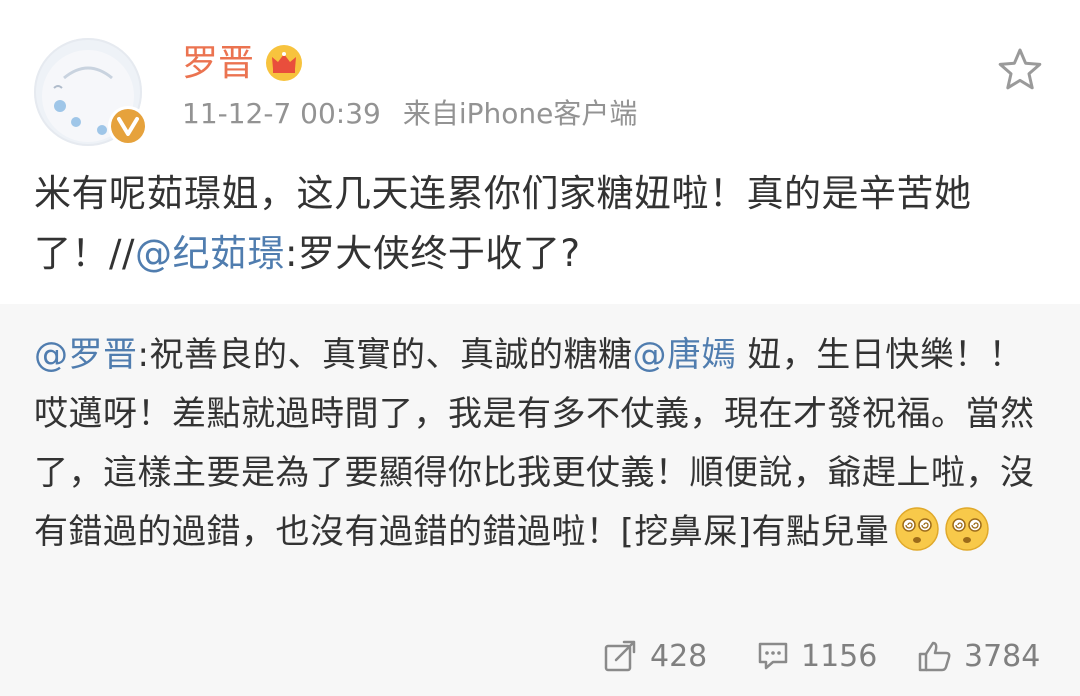 This screenshot has height=696, width=1080. Describe the element at coordinates (684, 355) in the screenshot. I see `repost-mention-link: @唐嫣` at that location.